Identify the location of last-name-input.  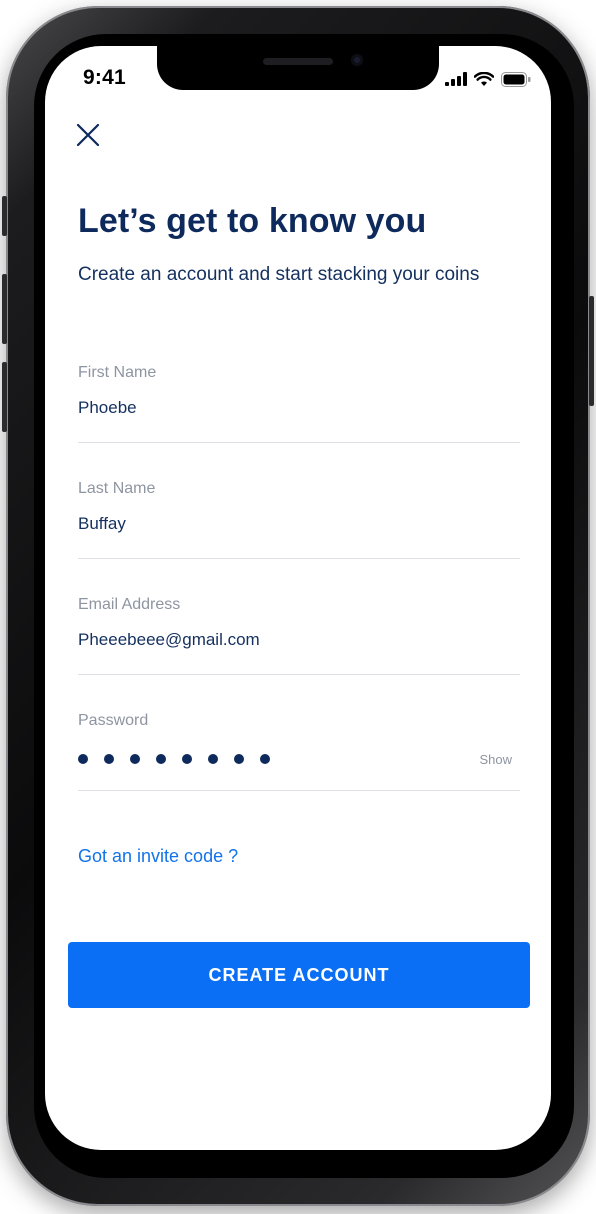
(268, 524).